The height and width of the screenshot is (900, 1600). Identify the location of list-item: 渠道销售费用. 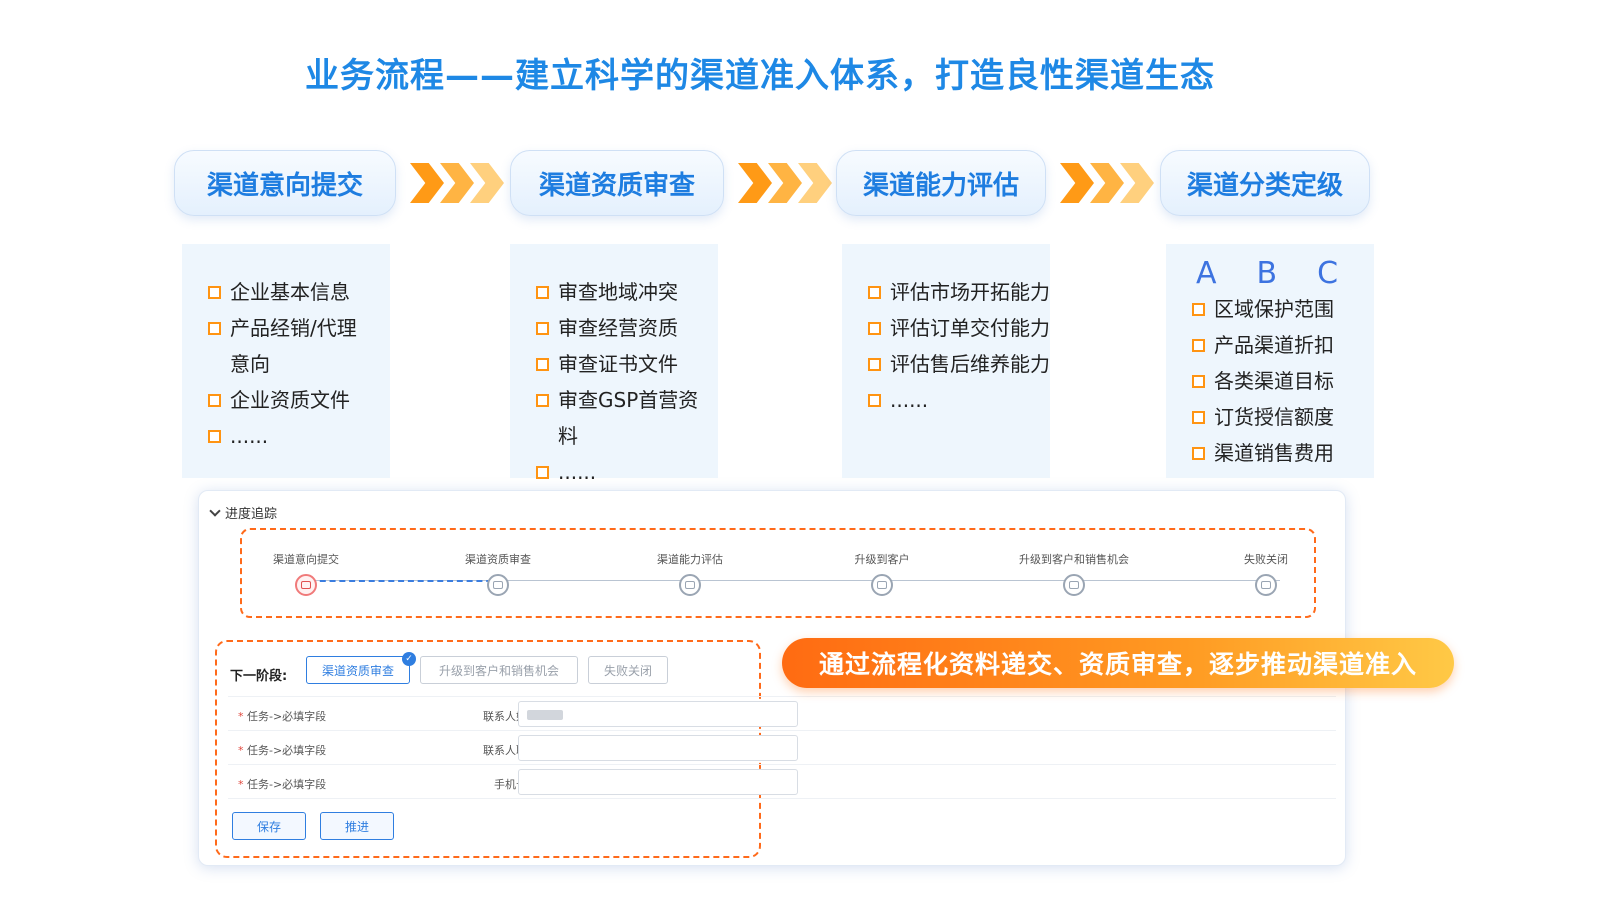
(1283, 453).